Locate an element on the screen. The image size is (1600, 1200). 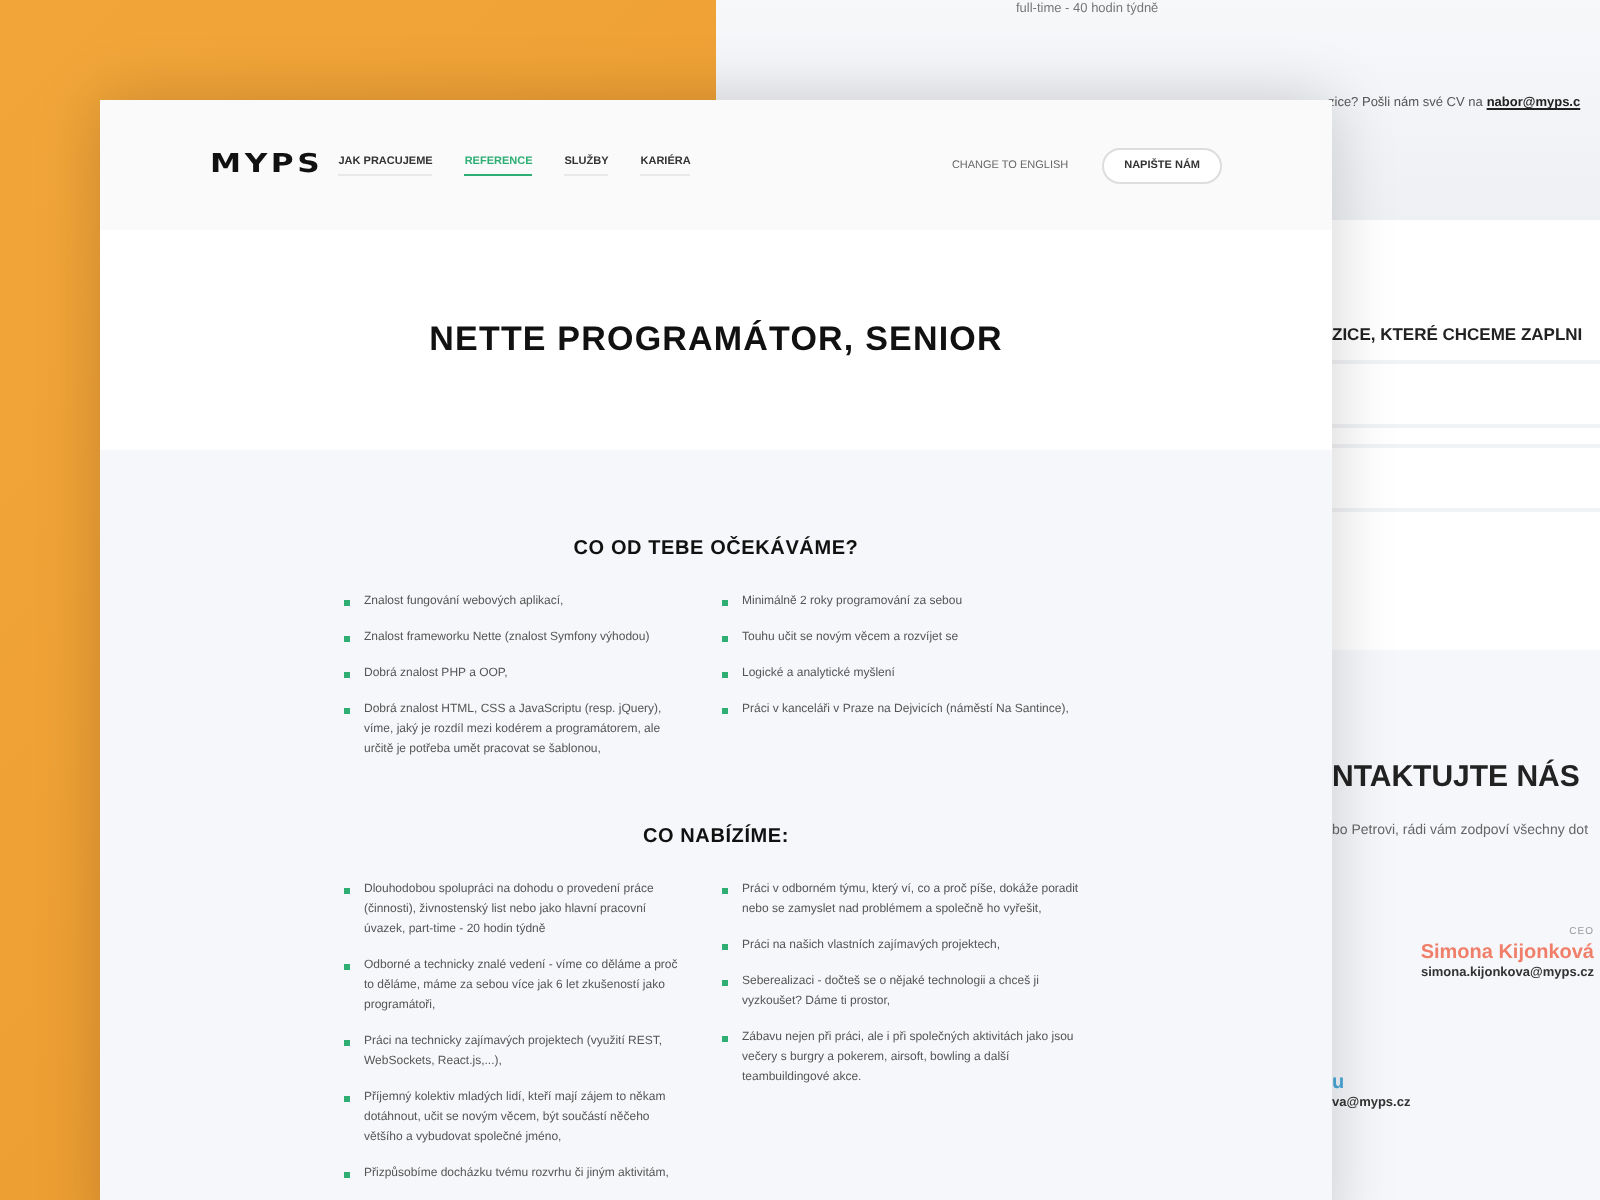
page-title: NETTE PROGRAMÁTOR, SENIOR is located at coordinates (716, 340).